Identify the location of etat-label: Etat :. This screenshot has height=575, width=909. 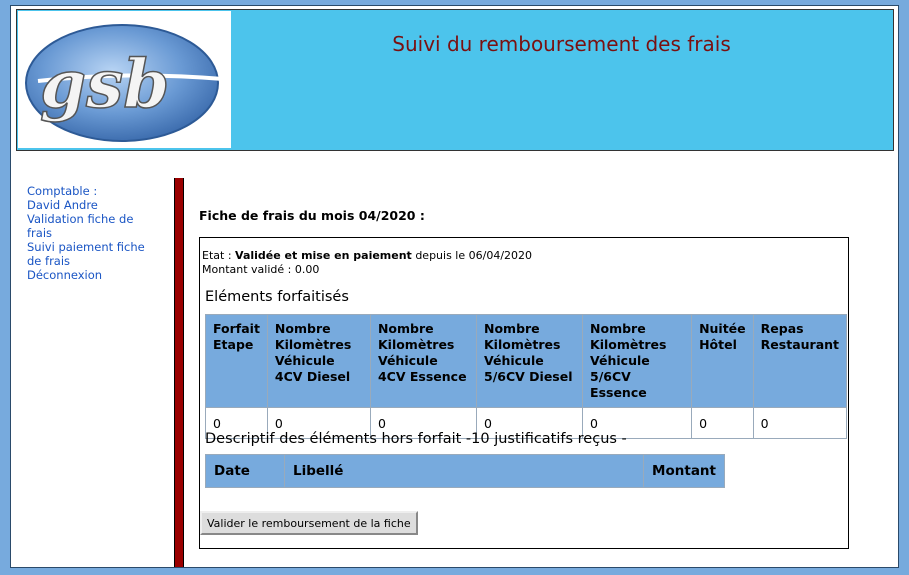
(217, 255).